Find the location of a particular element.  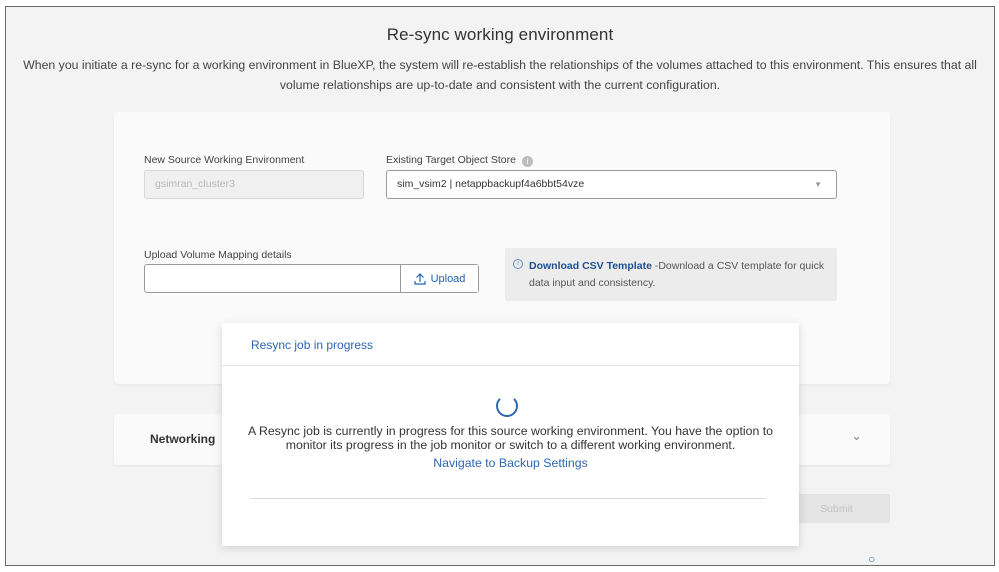

upload-button-label: Upload is located at coordinates (448, 278).